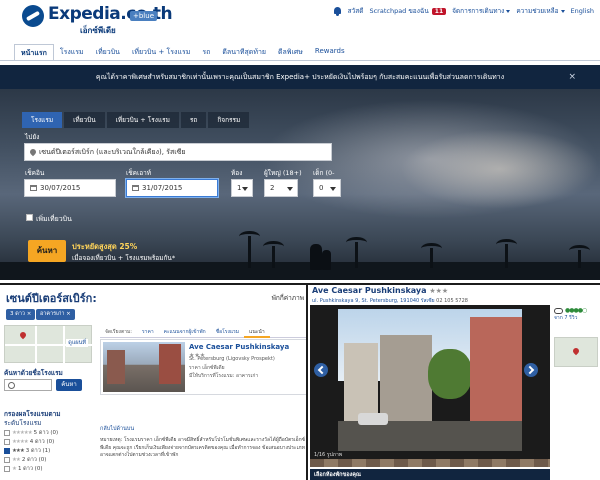 This screenshot has height=480, width=600. Describe the element at coordinates (48, 344) in the screenshot. I see `mini-map: ดูแผนที่` at that location.